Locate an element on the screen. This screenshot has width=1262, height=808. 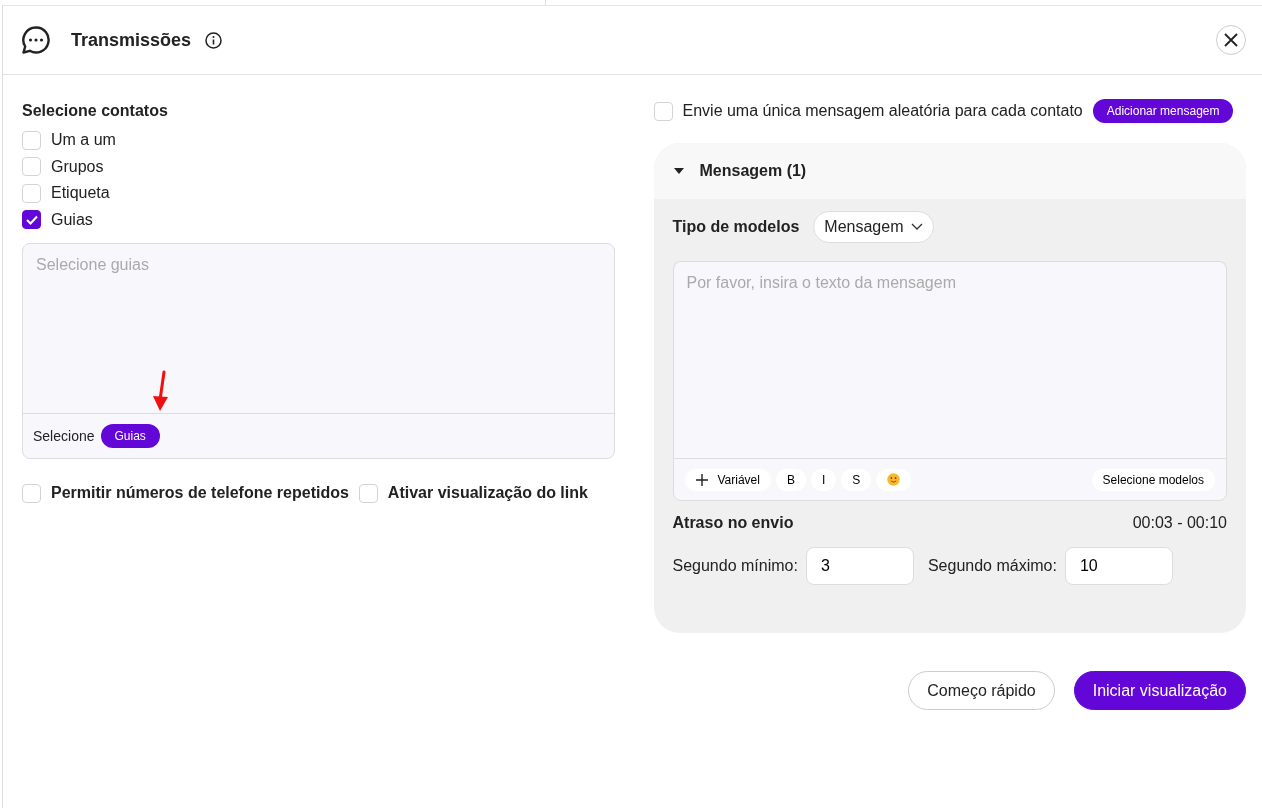
section-heading: Atraso no envio is located at coordinates (733, 523).